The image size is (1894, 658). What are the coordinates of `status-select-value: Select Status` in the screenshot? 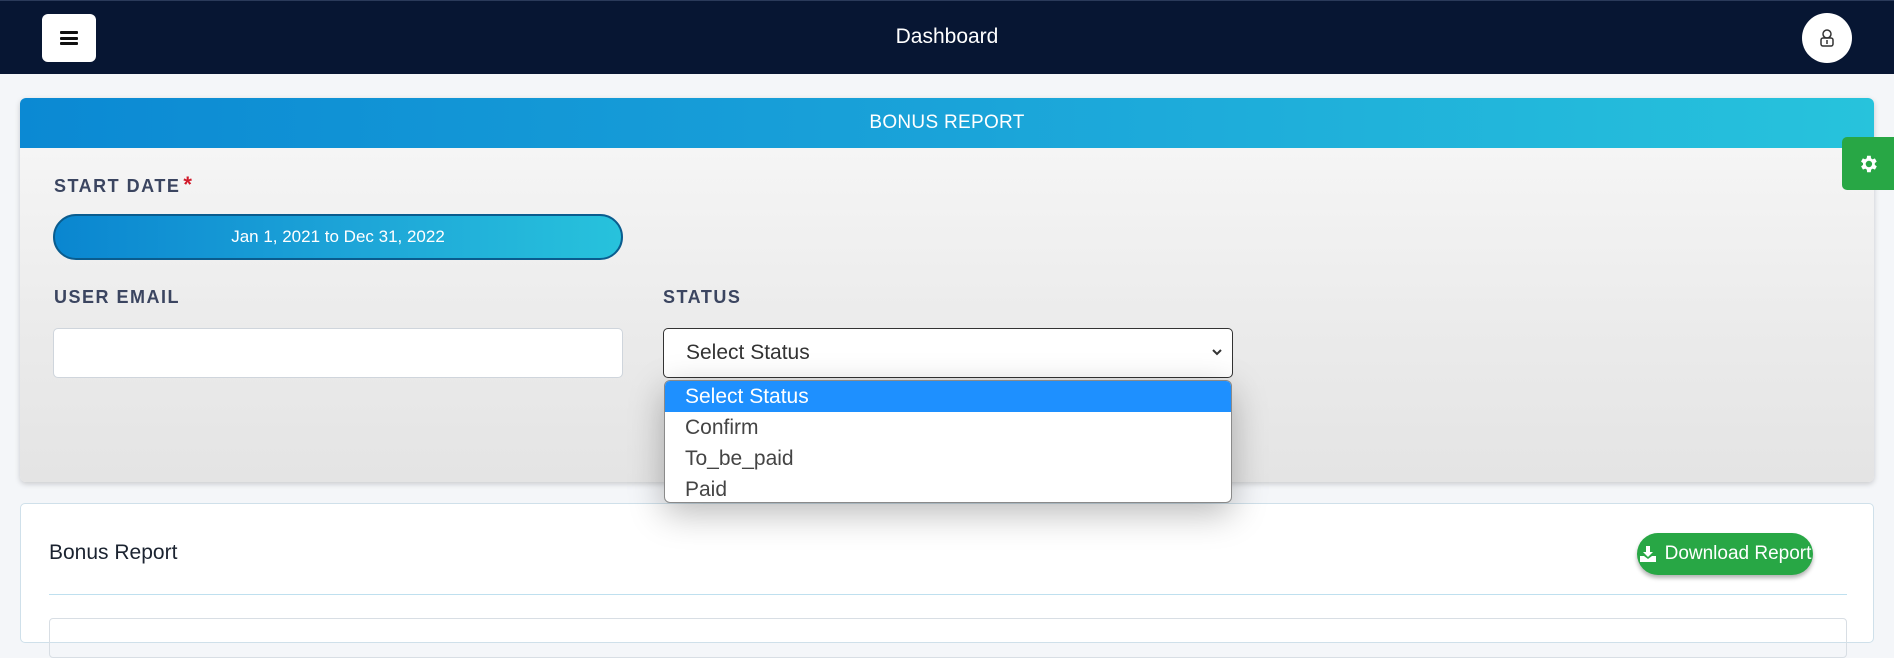 It's located at (748, 352).